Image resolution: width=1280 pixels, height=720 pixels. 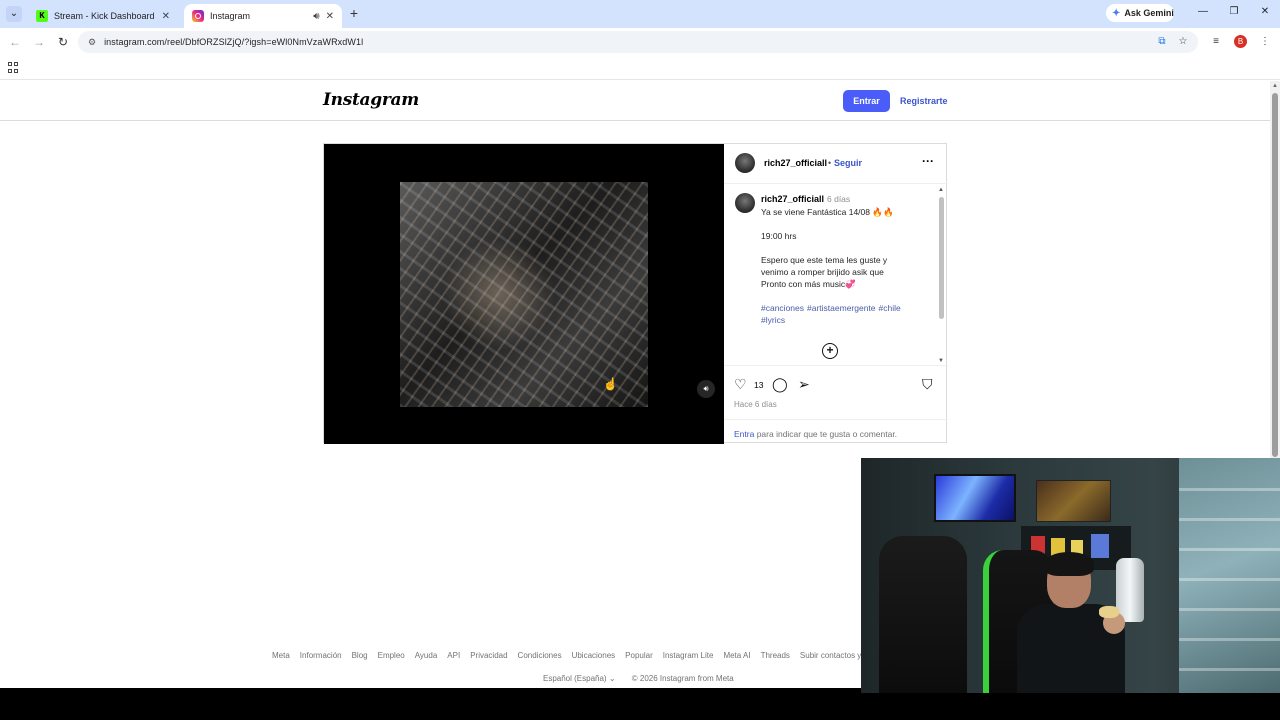 What do you see at coordinates (263, 16) in the screenshot?
I see `tab-instagram: Instagram 🔊︎ ✕` at bounding box center [263, 16].